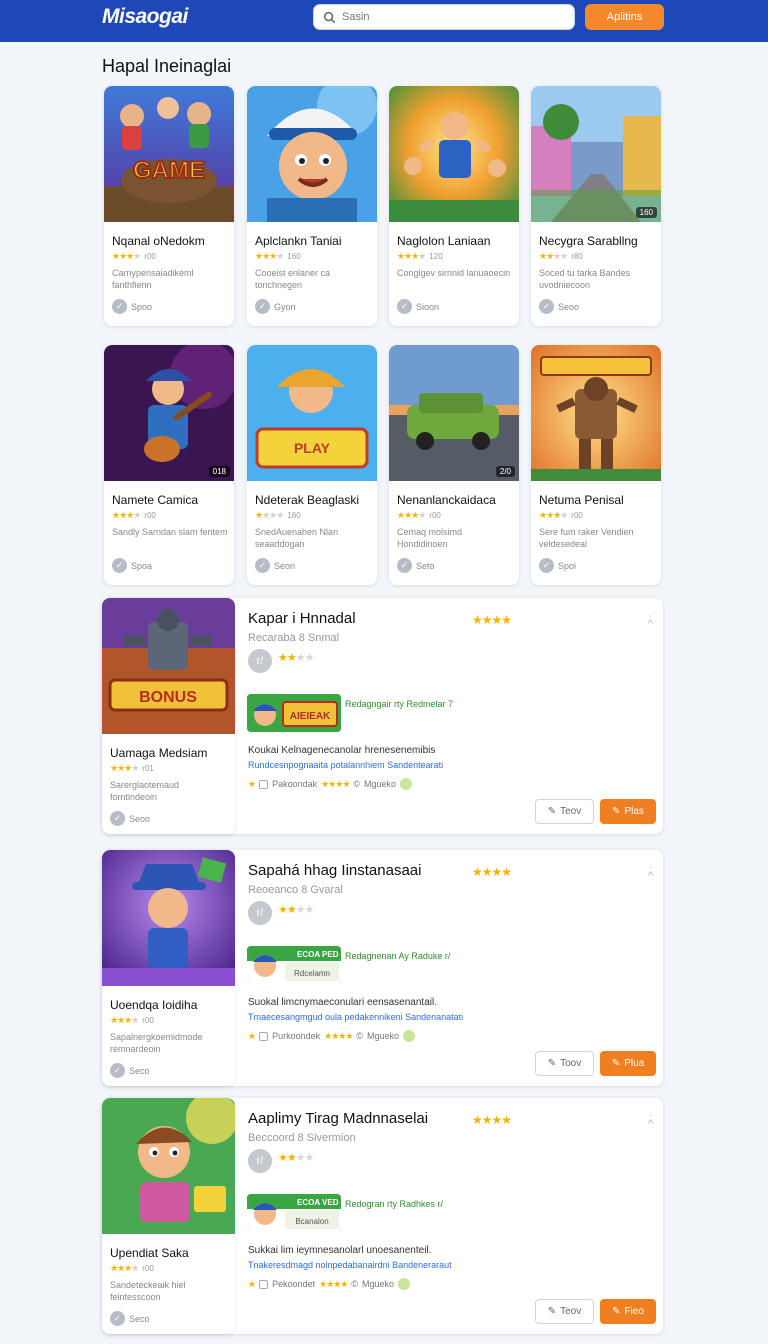  What do you see at coordinates (294, 1213) in the screenshot?
I see `ad-banner: ECOA VED Bcanalon` at bounding box center [294, 1213].